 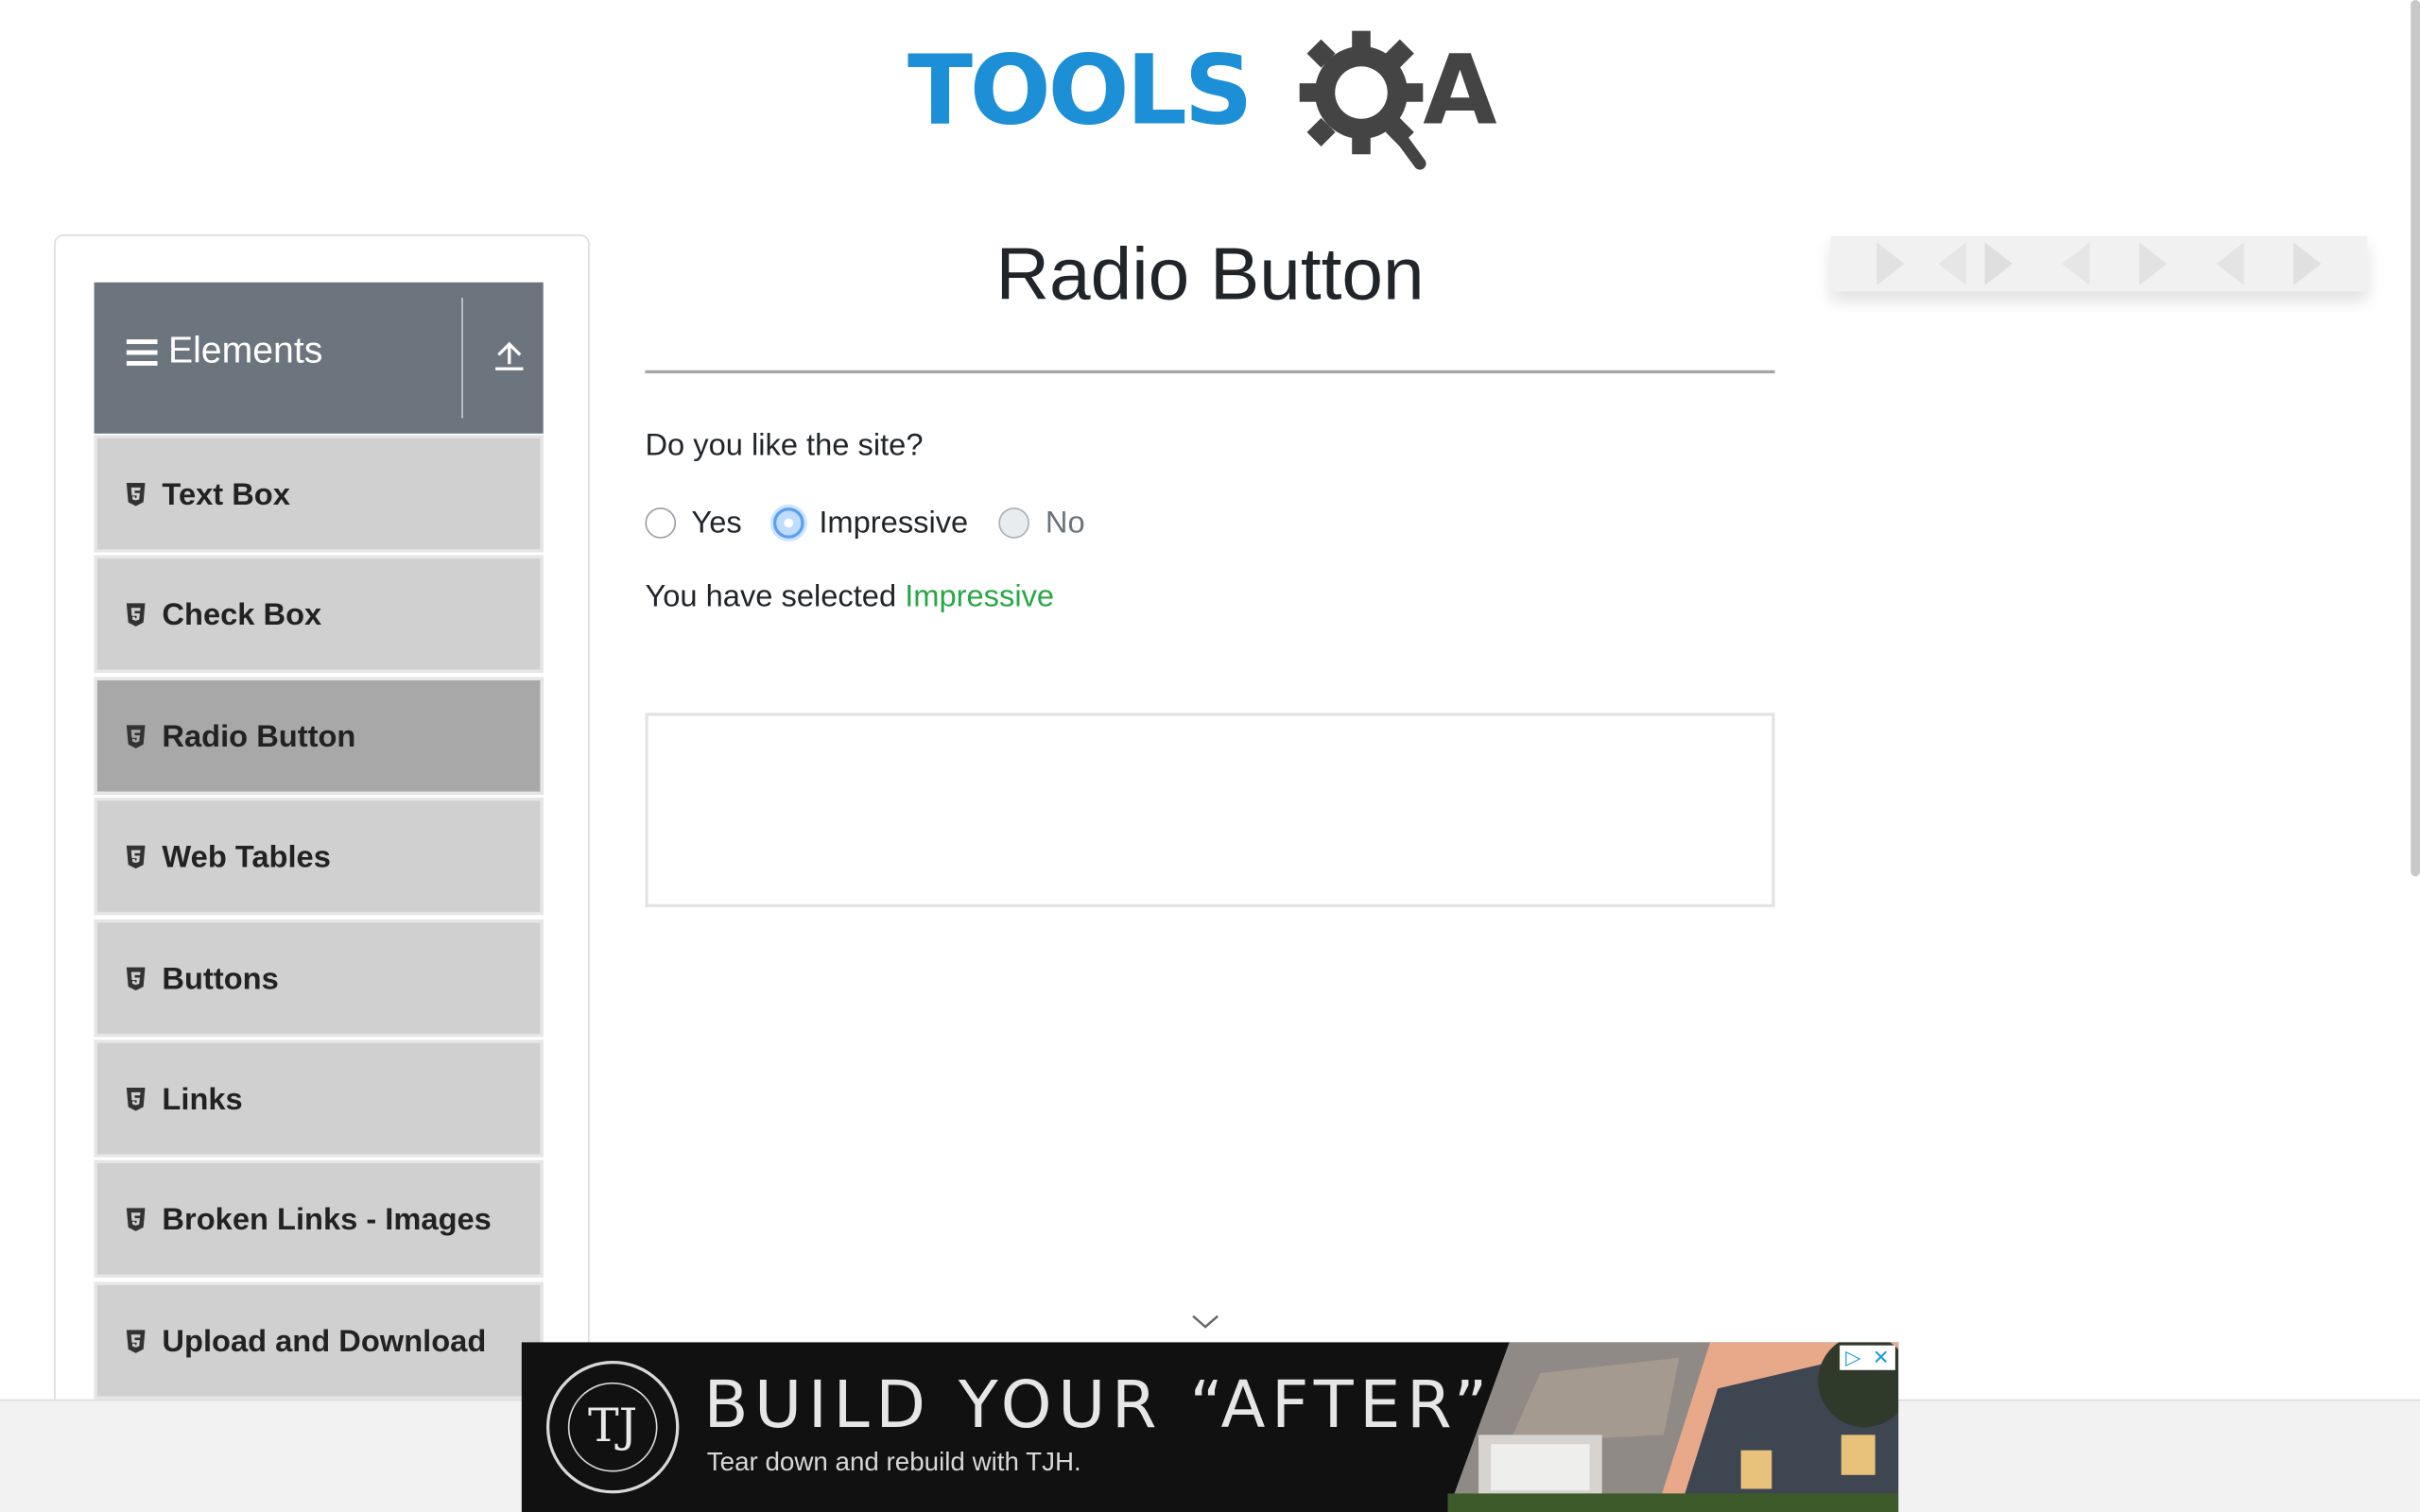 What do you see at coordinates (319, 494) in the screenshot?
I see `sidebar-item-text-box: Text Box` at bounding box center [319, 494].